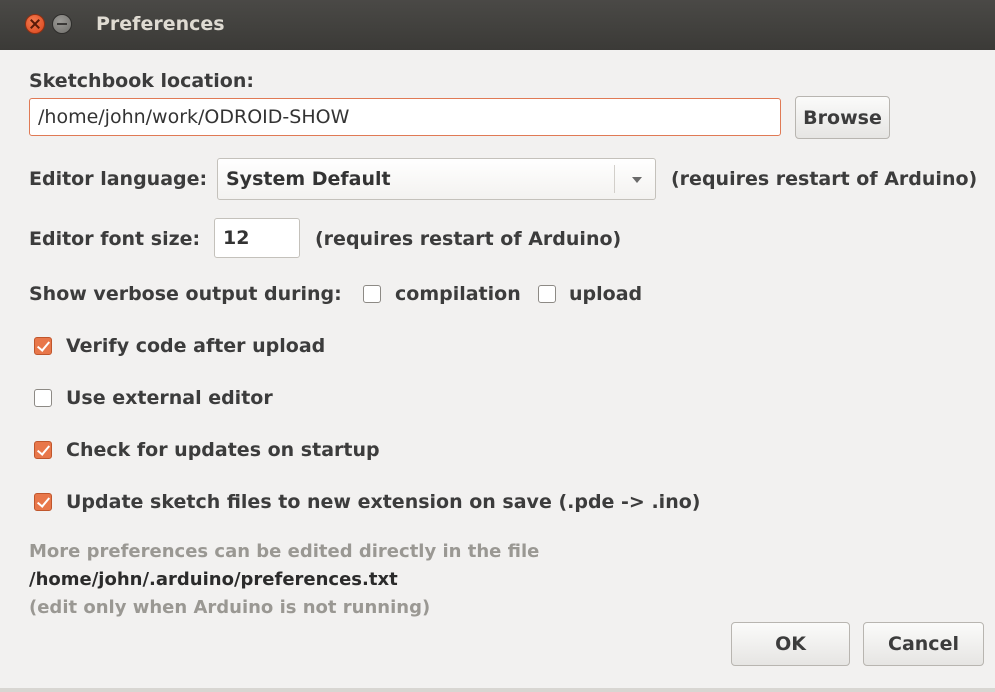 This screenshot has width=995, height=692. I want to click on check-updates-label: Check for updates on startup, so click(223, 450).